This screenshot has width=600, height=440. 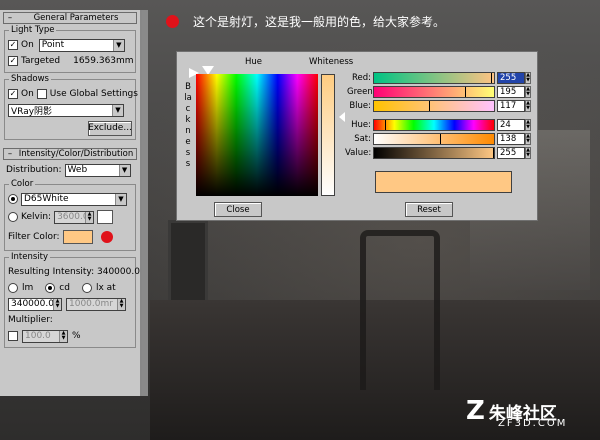 I want to click on whiteness-marker-icon, so click(x=342, y=117).